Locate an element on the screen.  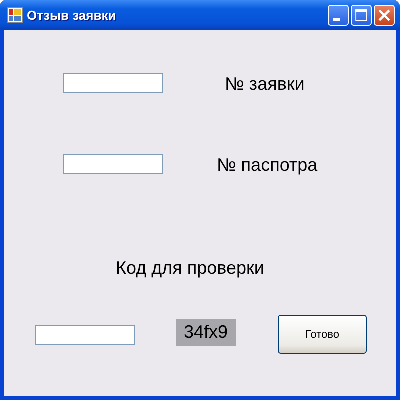
minimize-icon is located at coordinates (336, 19).